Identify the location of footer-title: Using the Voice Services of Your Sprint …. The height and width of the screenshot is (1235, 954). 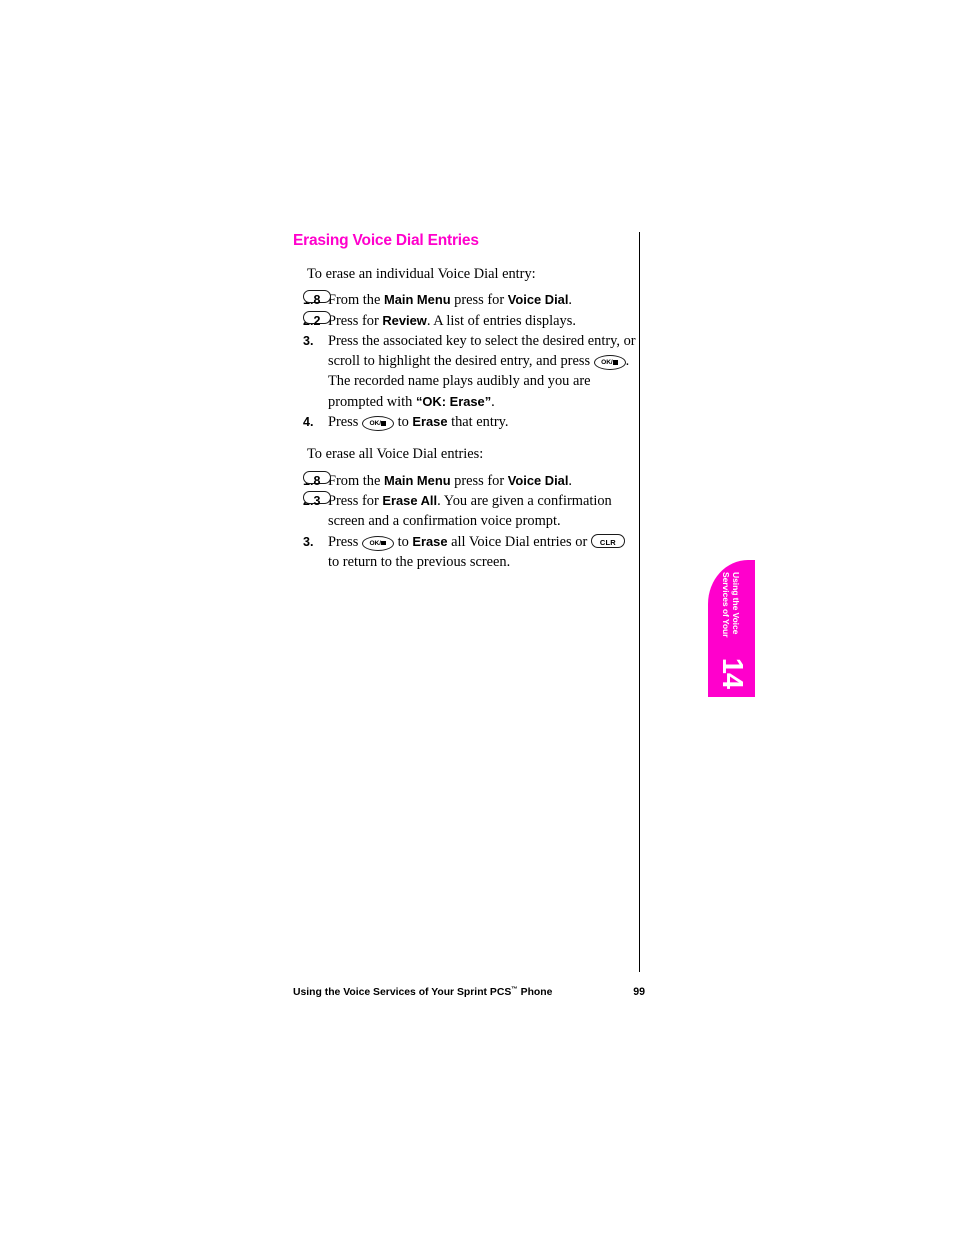
(422, 992).